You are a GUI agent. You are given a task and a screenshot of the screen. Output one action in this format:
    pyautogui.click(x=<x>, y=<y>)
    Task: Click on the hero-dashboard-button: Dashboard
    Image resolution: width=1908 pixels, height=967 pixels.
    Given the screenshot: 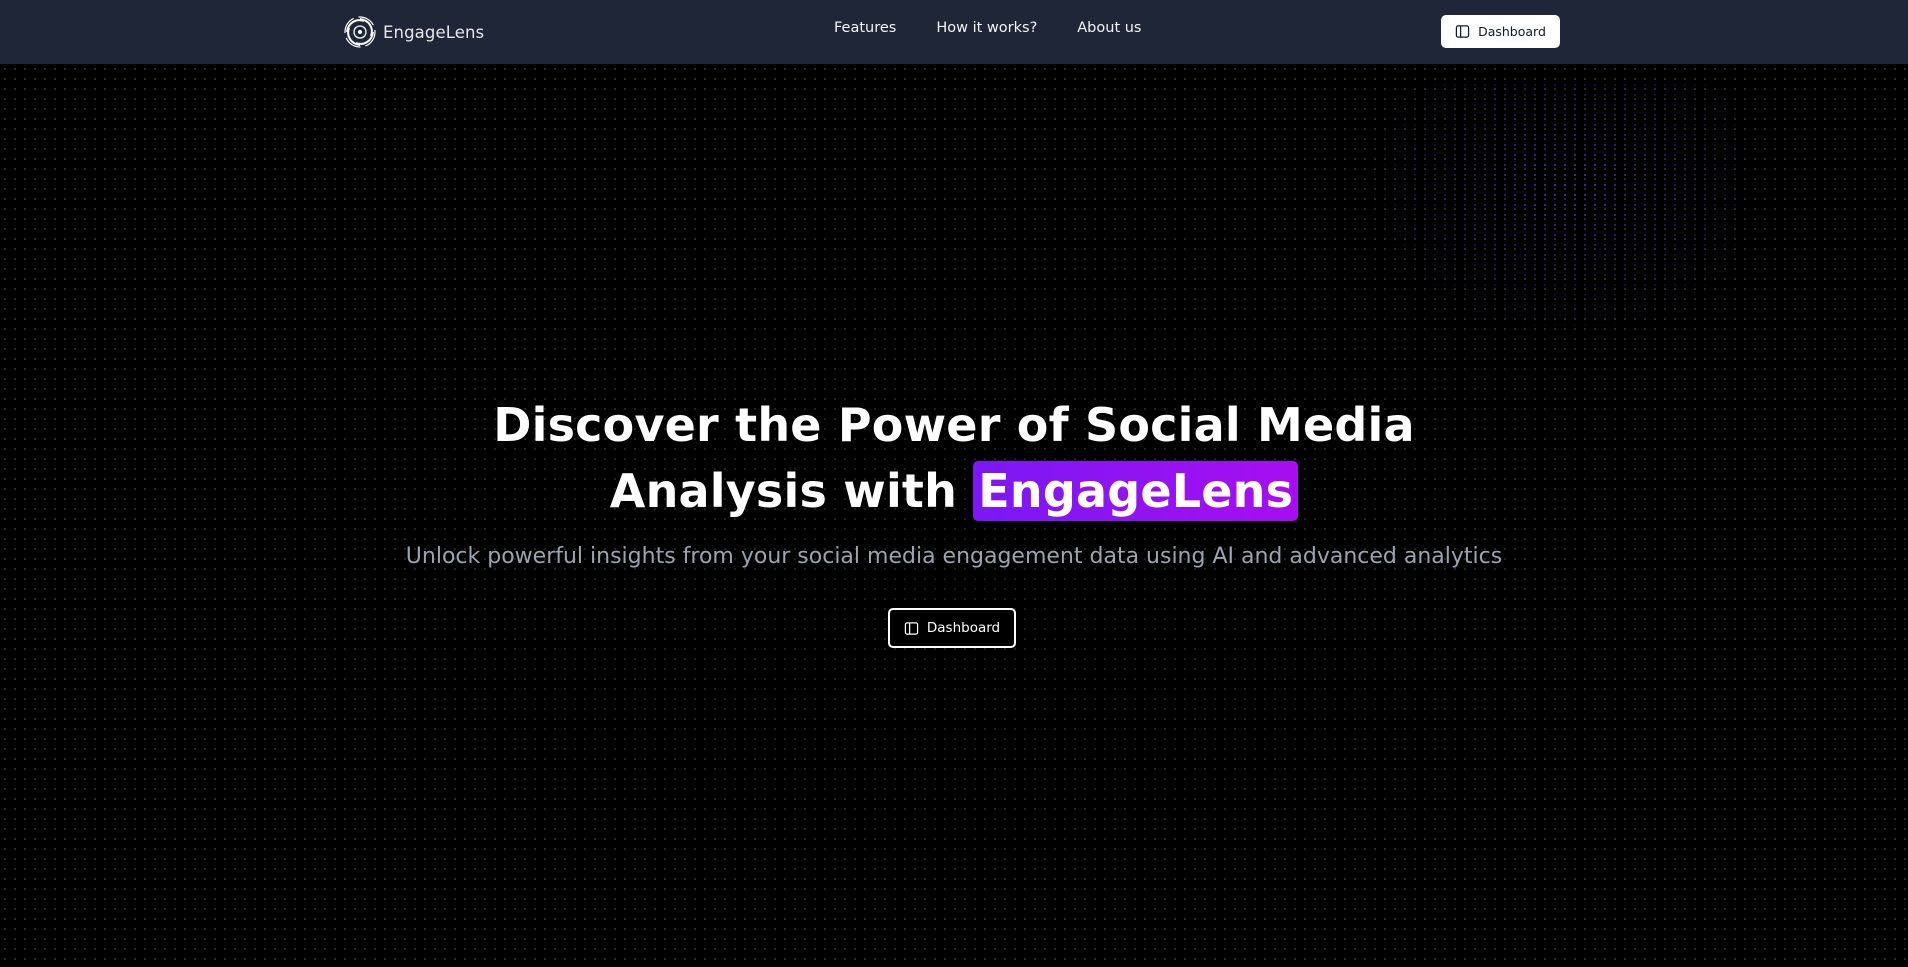 What is the action you would take?
    pyautogui.click(x=952, y=628)
    